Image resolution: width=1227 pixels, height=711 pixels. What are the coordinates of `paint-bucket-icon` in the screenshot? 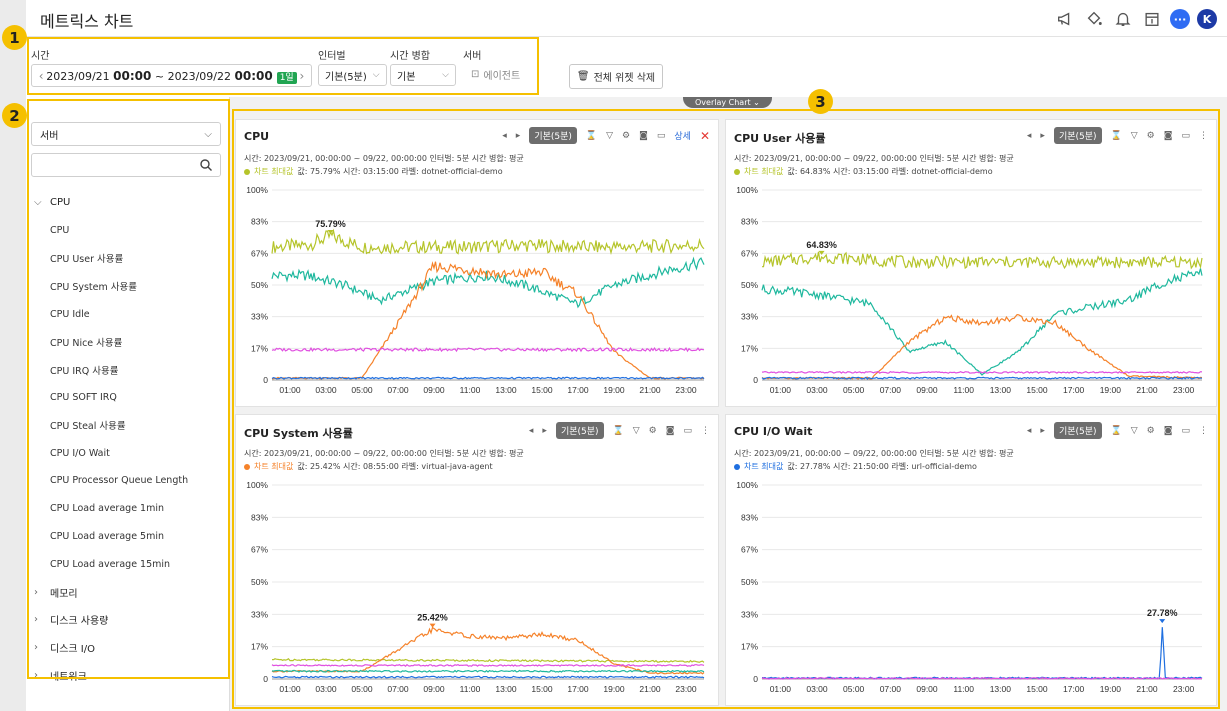 It's located at (1094, 19).